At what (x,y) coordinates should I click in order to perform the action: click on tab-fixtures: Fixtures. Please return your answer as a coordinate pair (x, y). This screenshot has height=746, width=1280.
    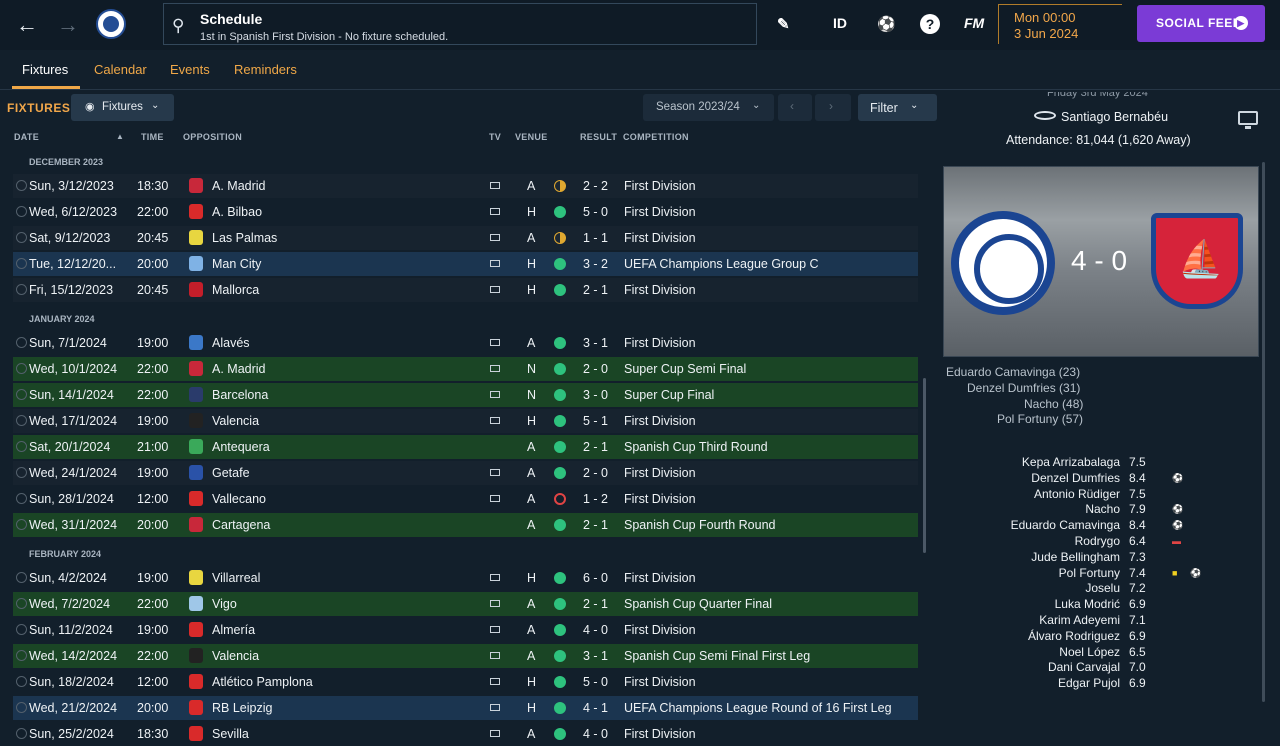
    Looking at the image, I should click on (45, 69).